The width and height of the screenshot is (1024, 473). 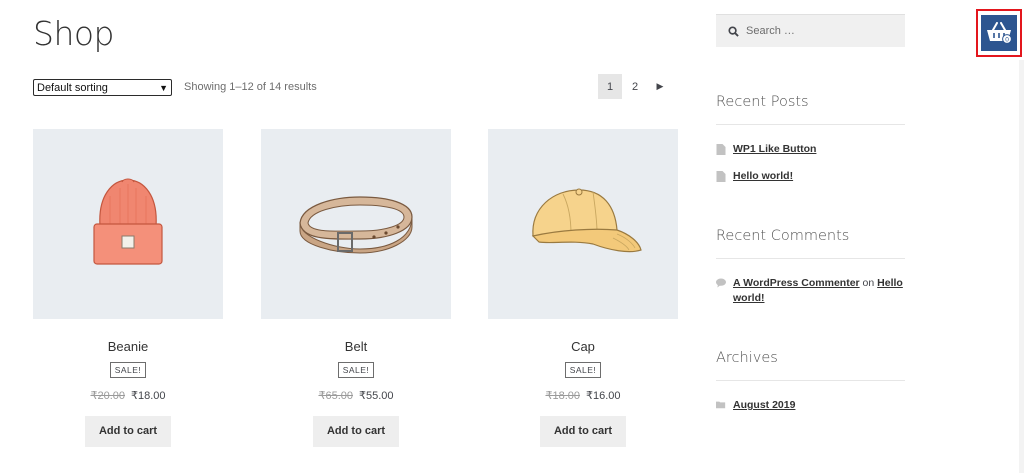 What do you see at coordinates (74, 33) in the screenshot?
I see `page-title: Shop` at bounding box center [74, 33].